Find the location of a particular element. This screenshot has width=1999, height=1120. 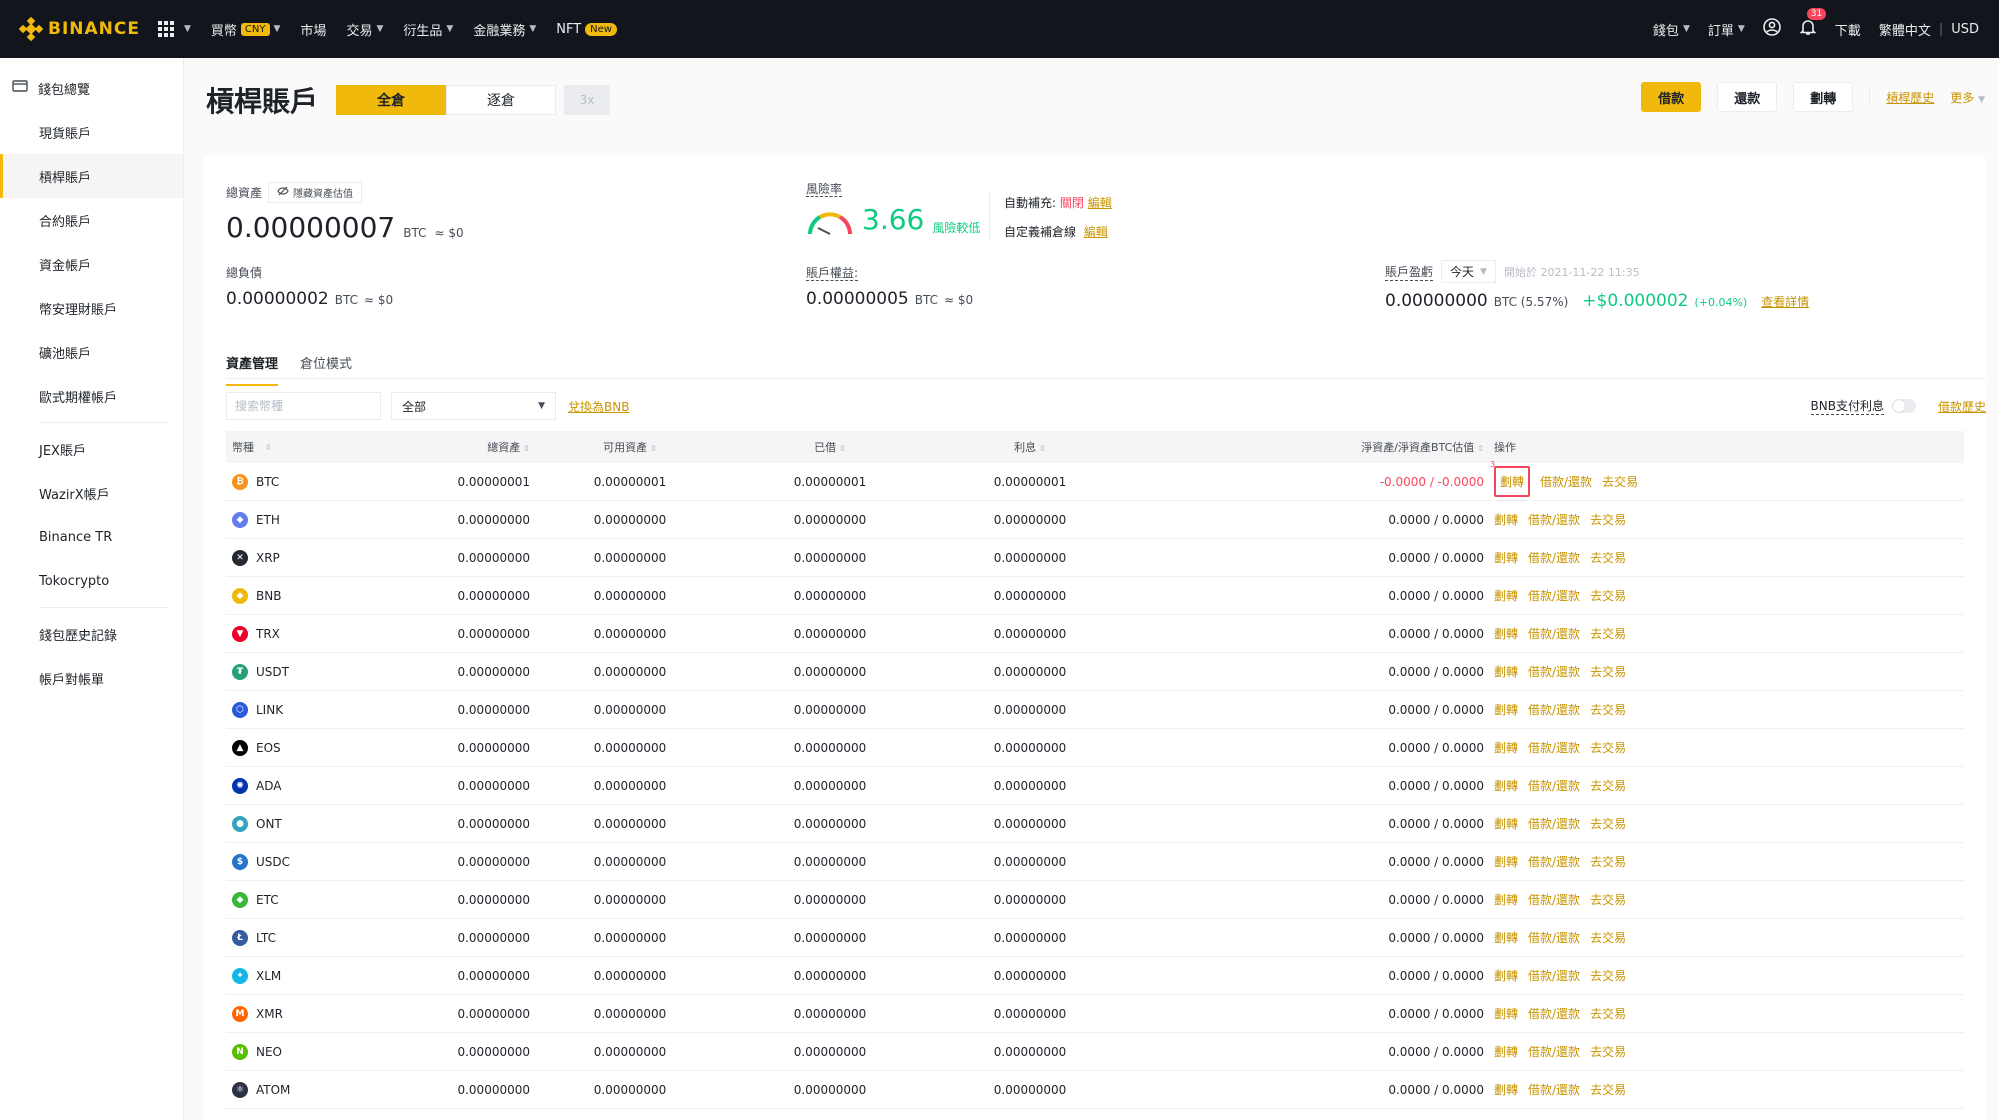

transfer-link: 3 劃轉 is located at coordinates (1510, 478).